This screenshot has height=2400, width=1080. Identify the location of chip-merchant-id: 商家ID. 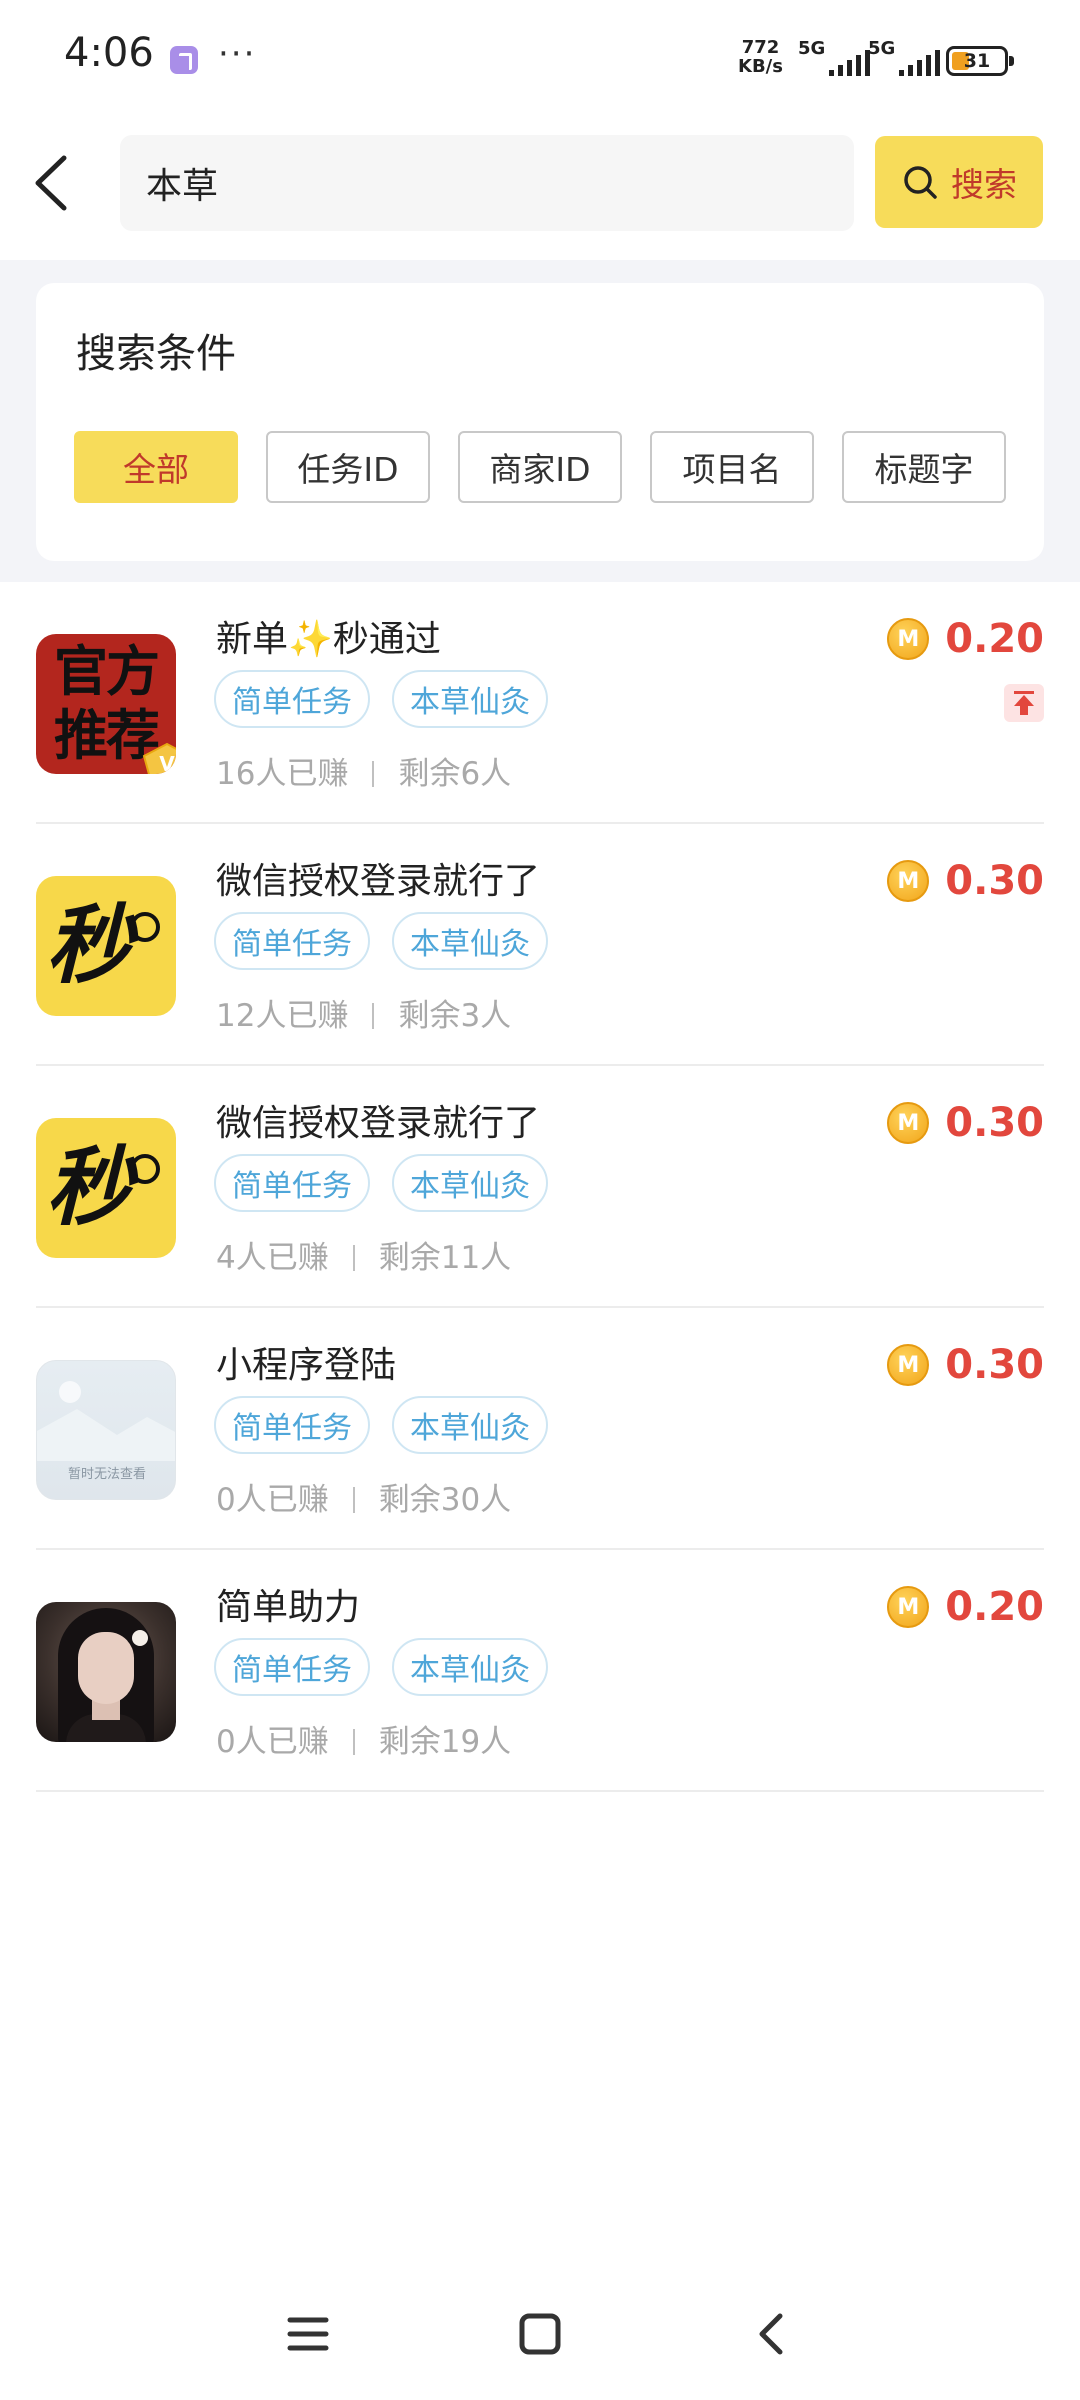
(540, 467).